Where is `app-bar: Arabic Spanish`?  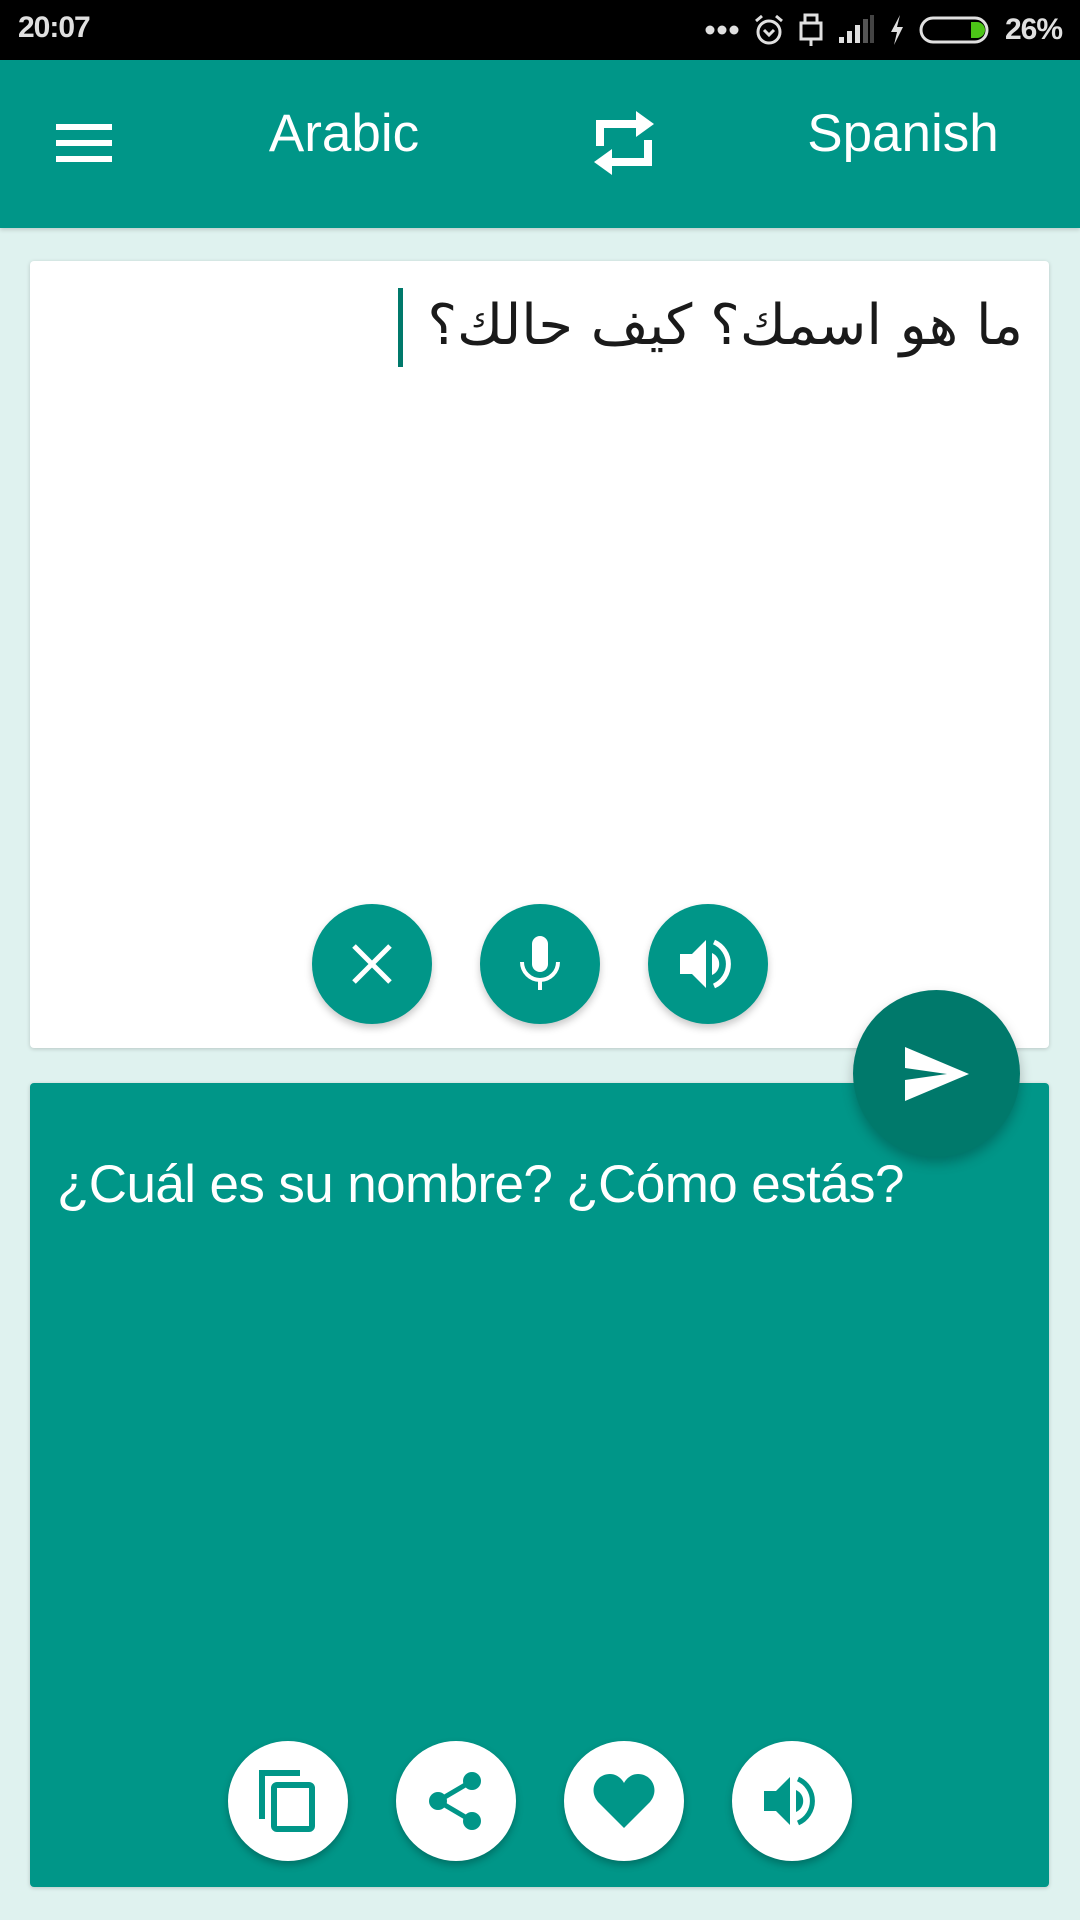 app-bar: Arabic Spanish is located at coordinates (540, 144).